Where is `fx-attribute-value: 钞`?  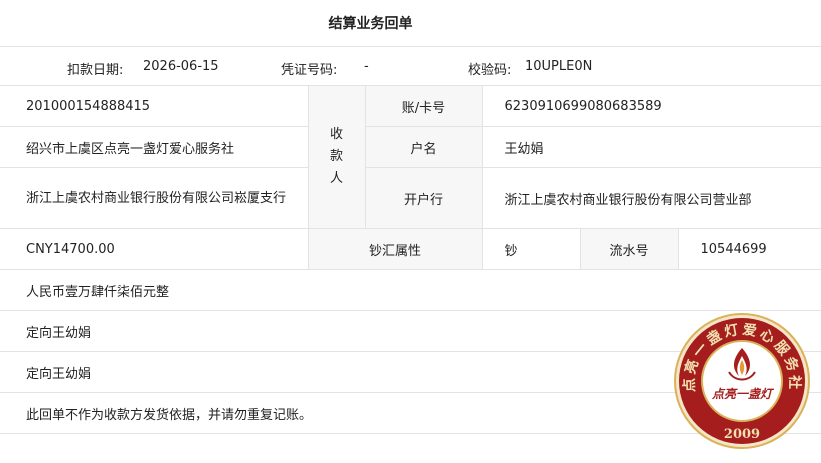 fx-attribute-value: 钞 is located at coordinates (531, 249).